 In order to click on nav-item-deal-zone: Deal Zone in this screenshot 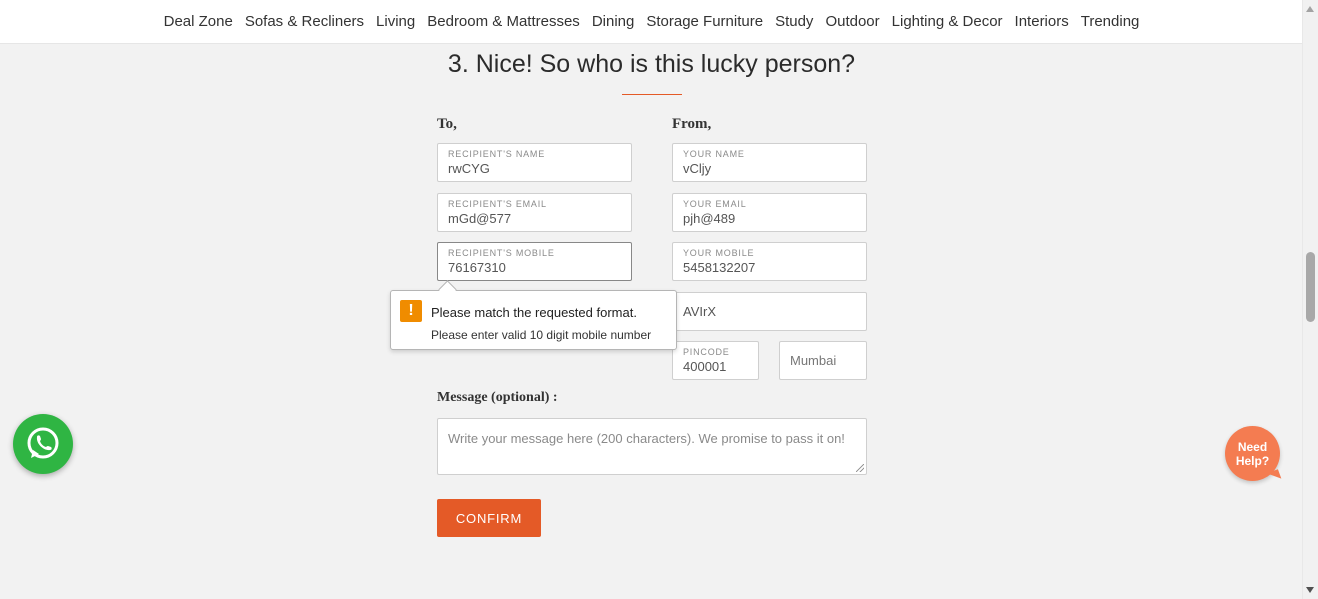, I will do `click(198, 21)`.